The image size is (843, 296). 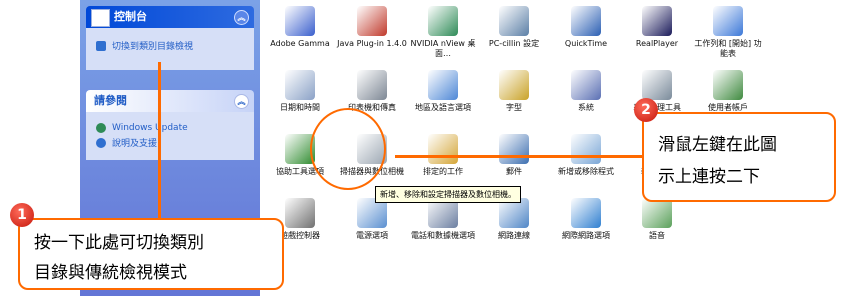 What do you see at coordinates (657, 235) in the screenshot?
I see `applet-label: 語音` at bounding box center [657, 235].